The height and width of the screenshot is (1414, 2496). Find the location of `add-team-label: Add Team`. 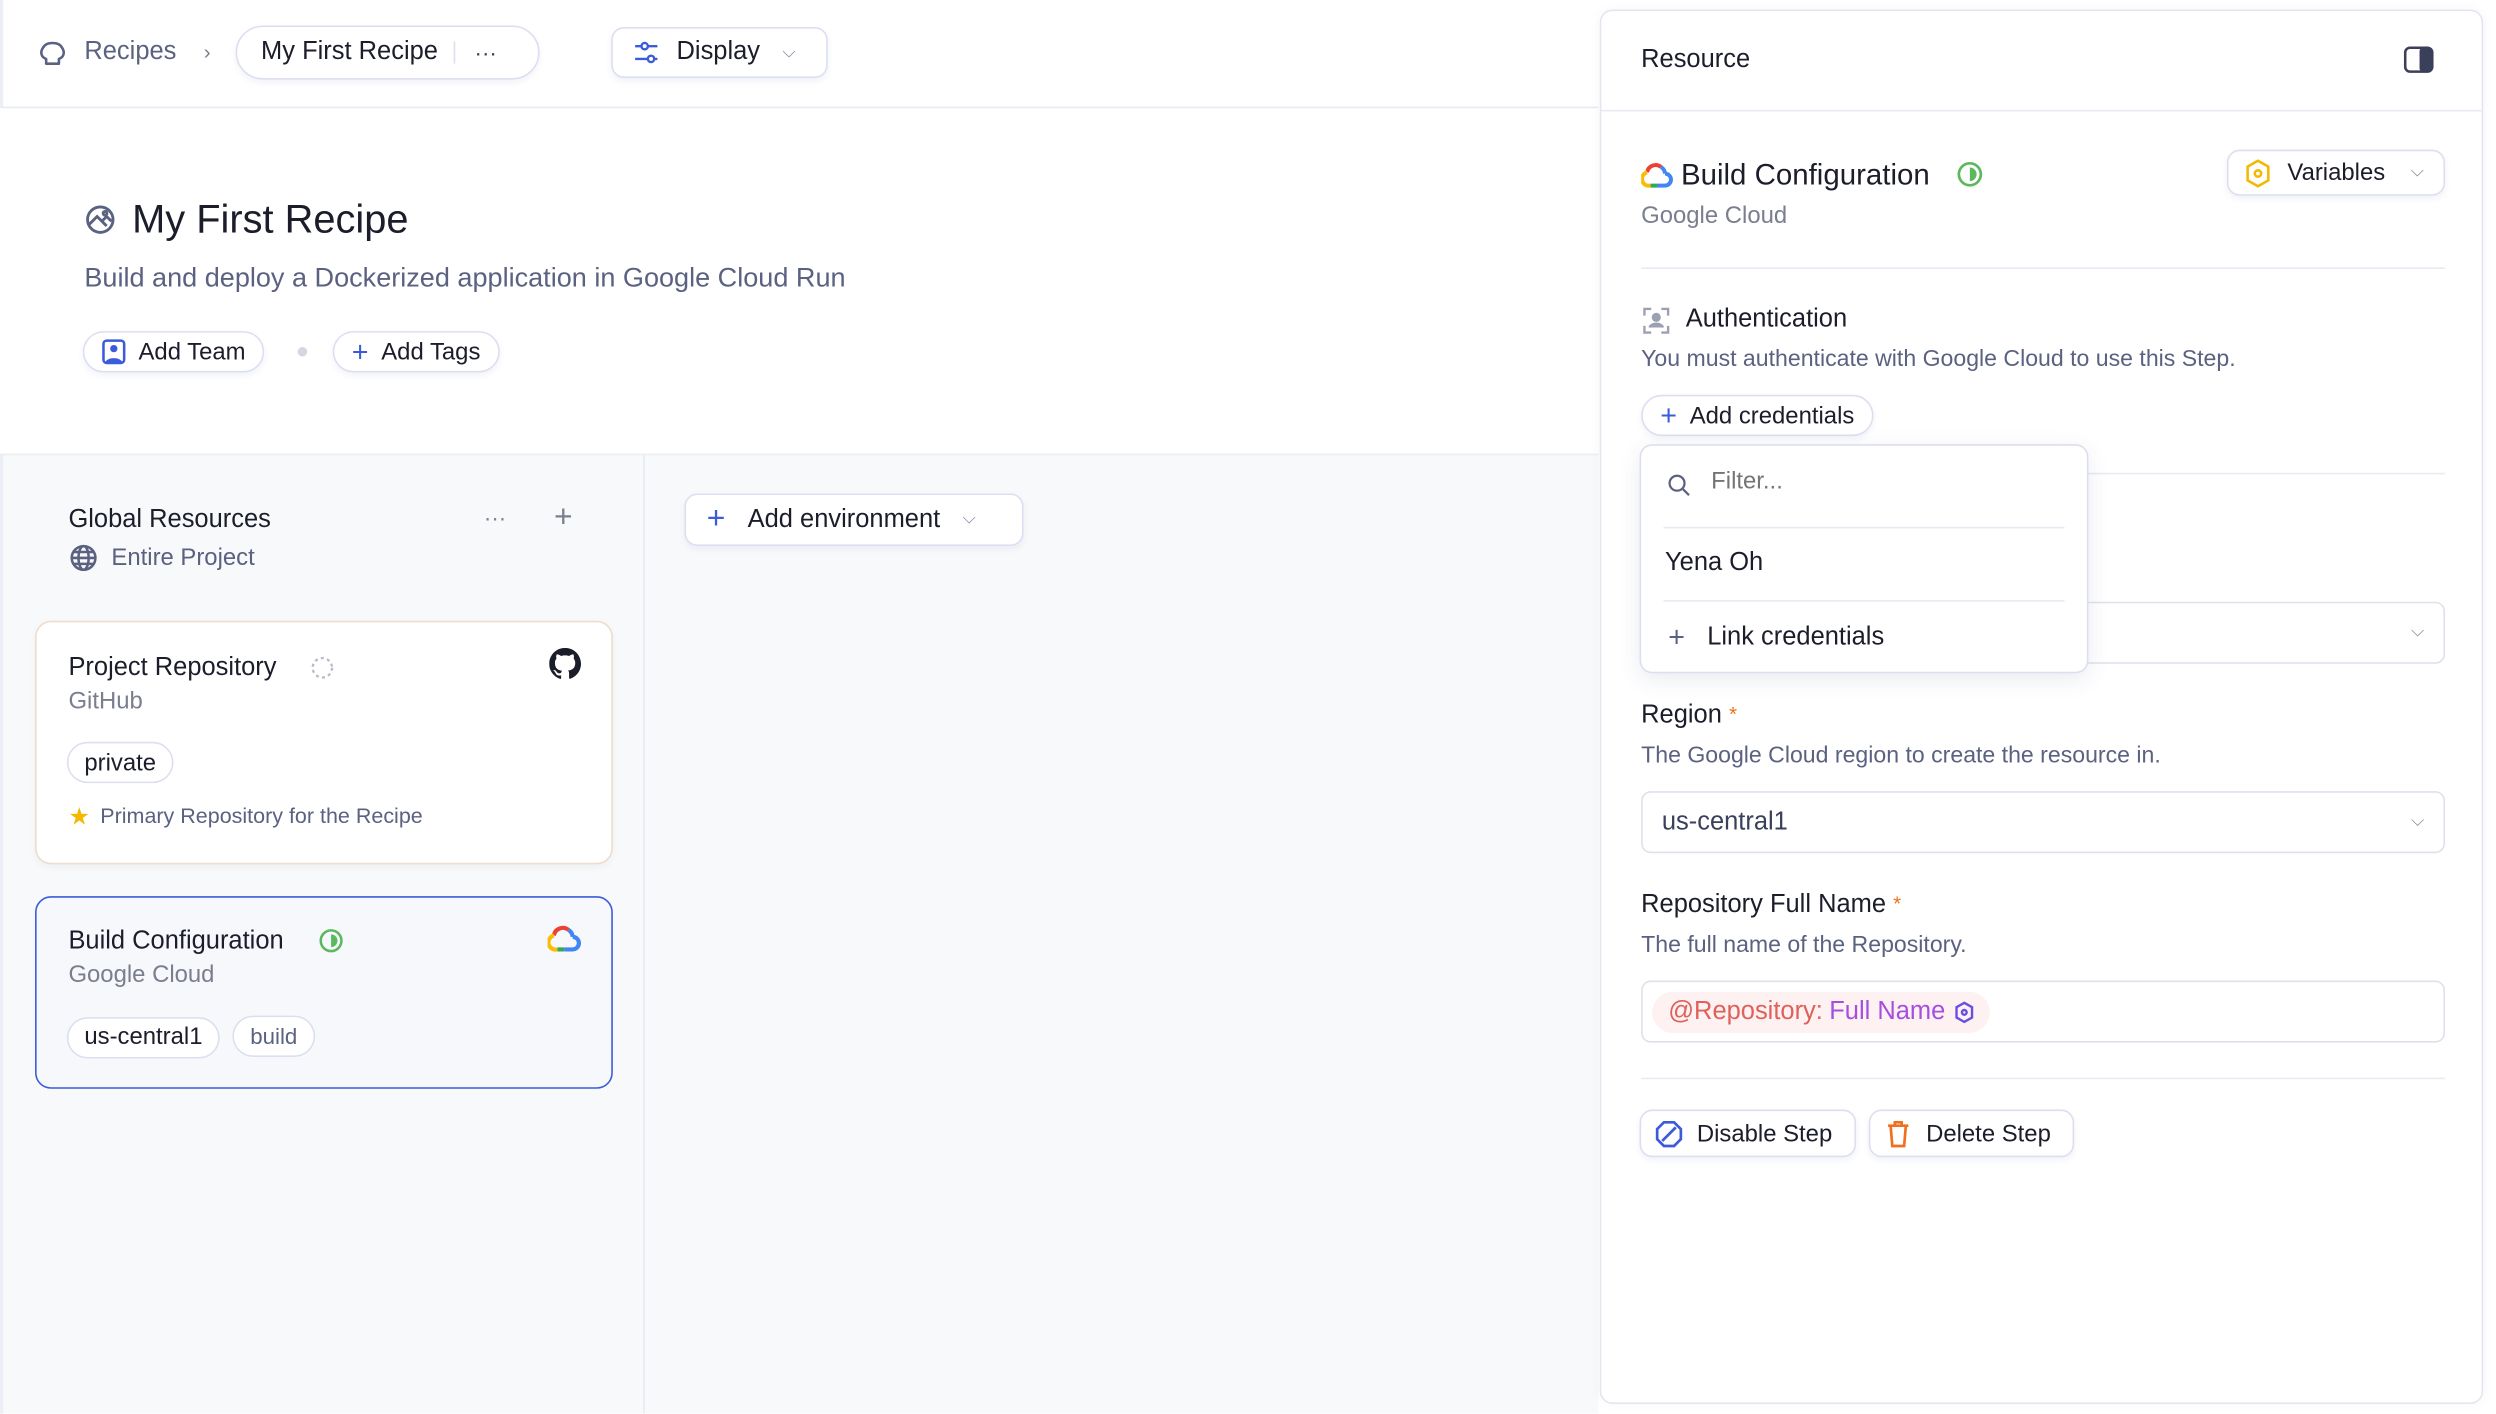

add-team-label: Add Team is located at coordinates (192, 352).